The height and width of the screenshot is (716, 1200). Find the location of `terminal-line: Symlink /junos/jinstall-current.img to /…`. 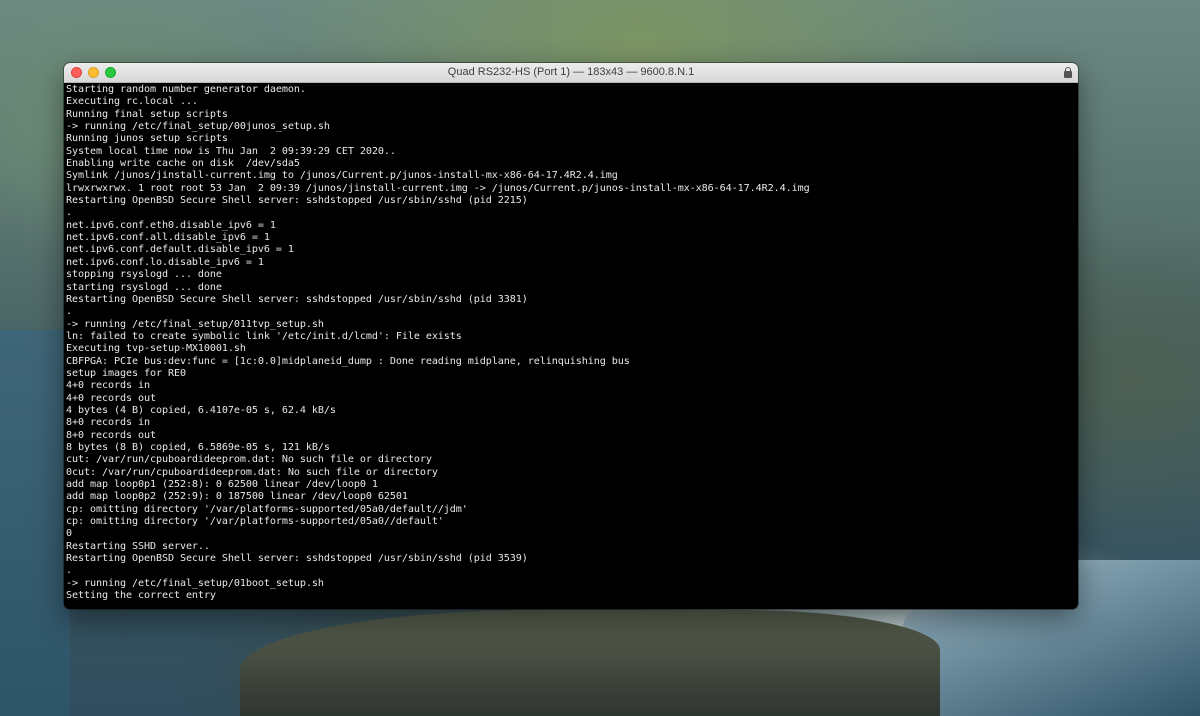

terminal-line: Symlink /junos/jinstall-current.img to /… is located at coordinates (342, 176).